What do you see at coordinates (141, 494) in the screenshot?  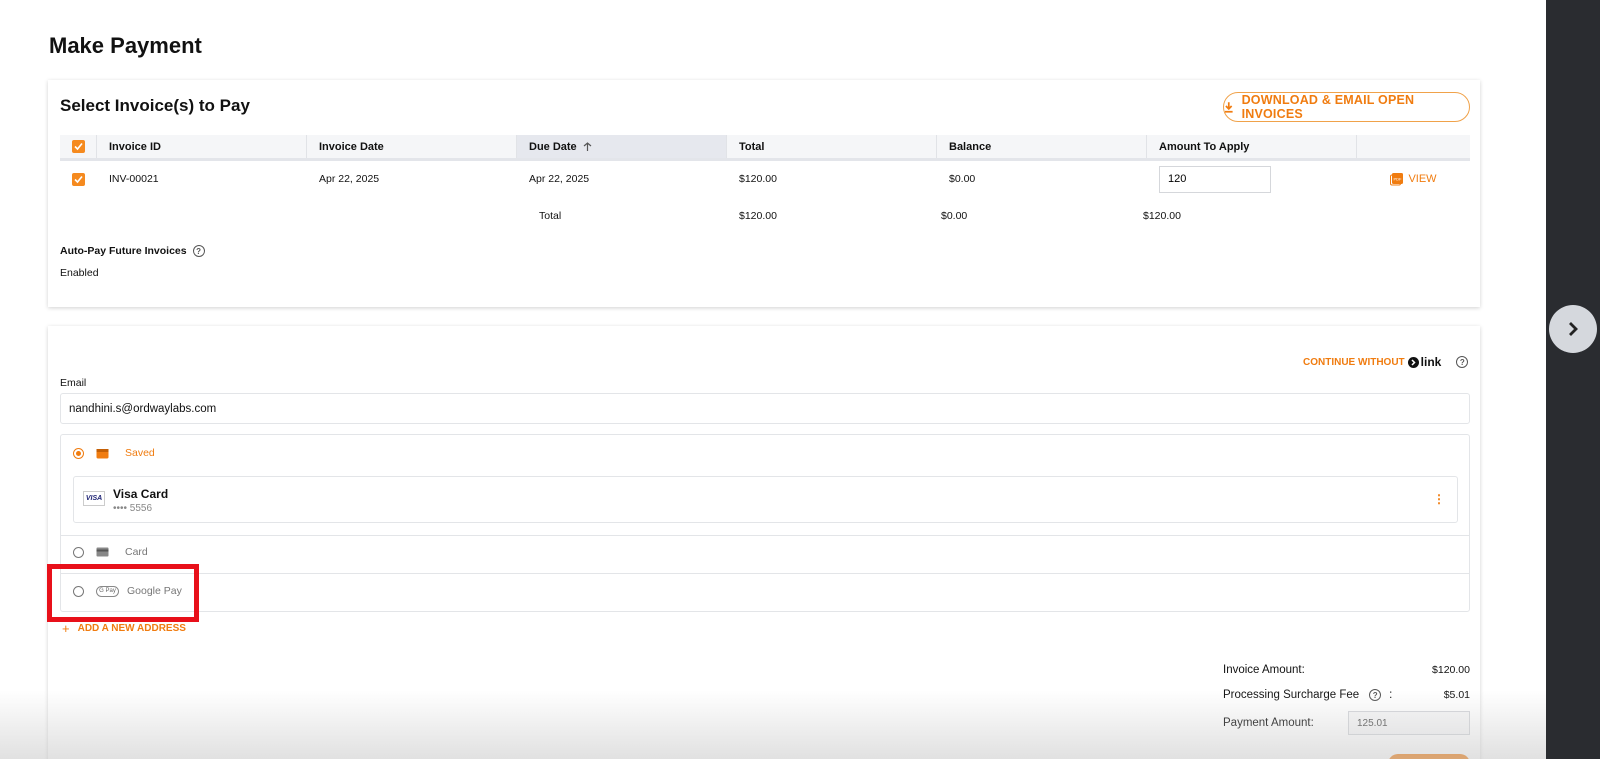 I see `saved-card-name: Visa Card` at bounding box center [141, 494].